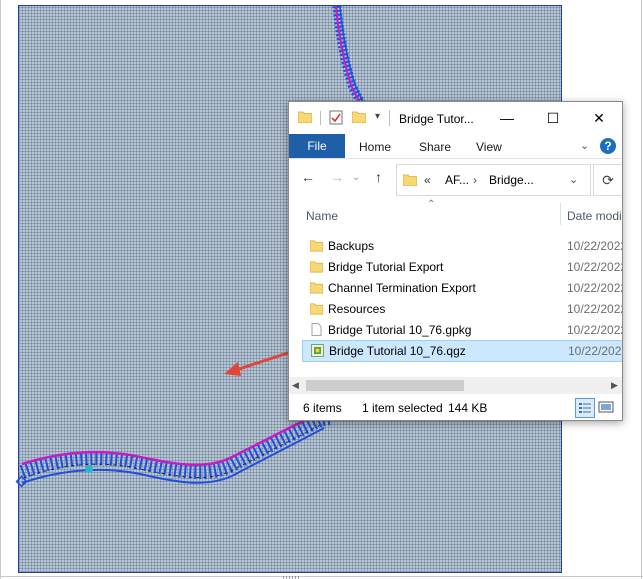  I want to click on customize-toolbar-icon: ▾, so click(377, 116).